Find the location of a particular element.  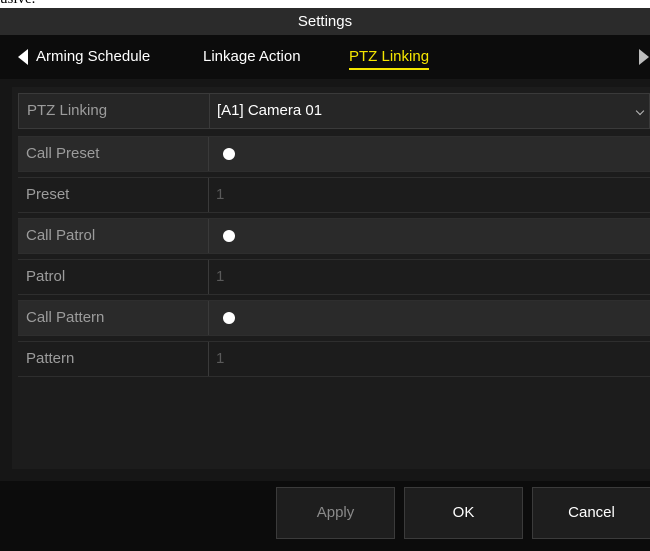

call-patrol-label: Call Patrol is located at coordinates (61, 235).